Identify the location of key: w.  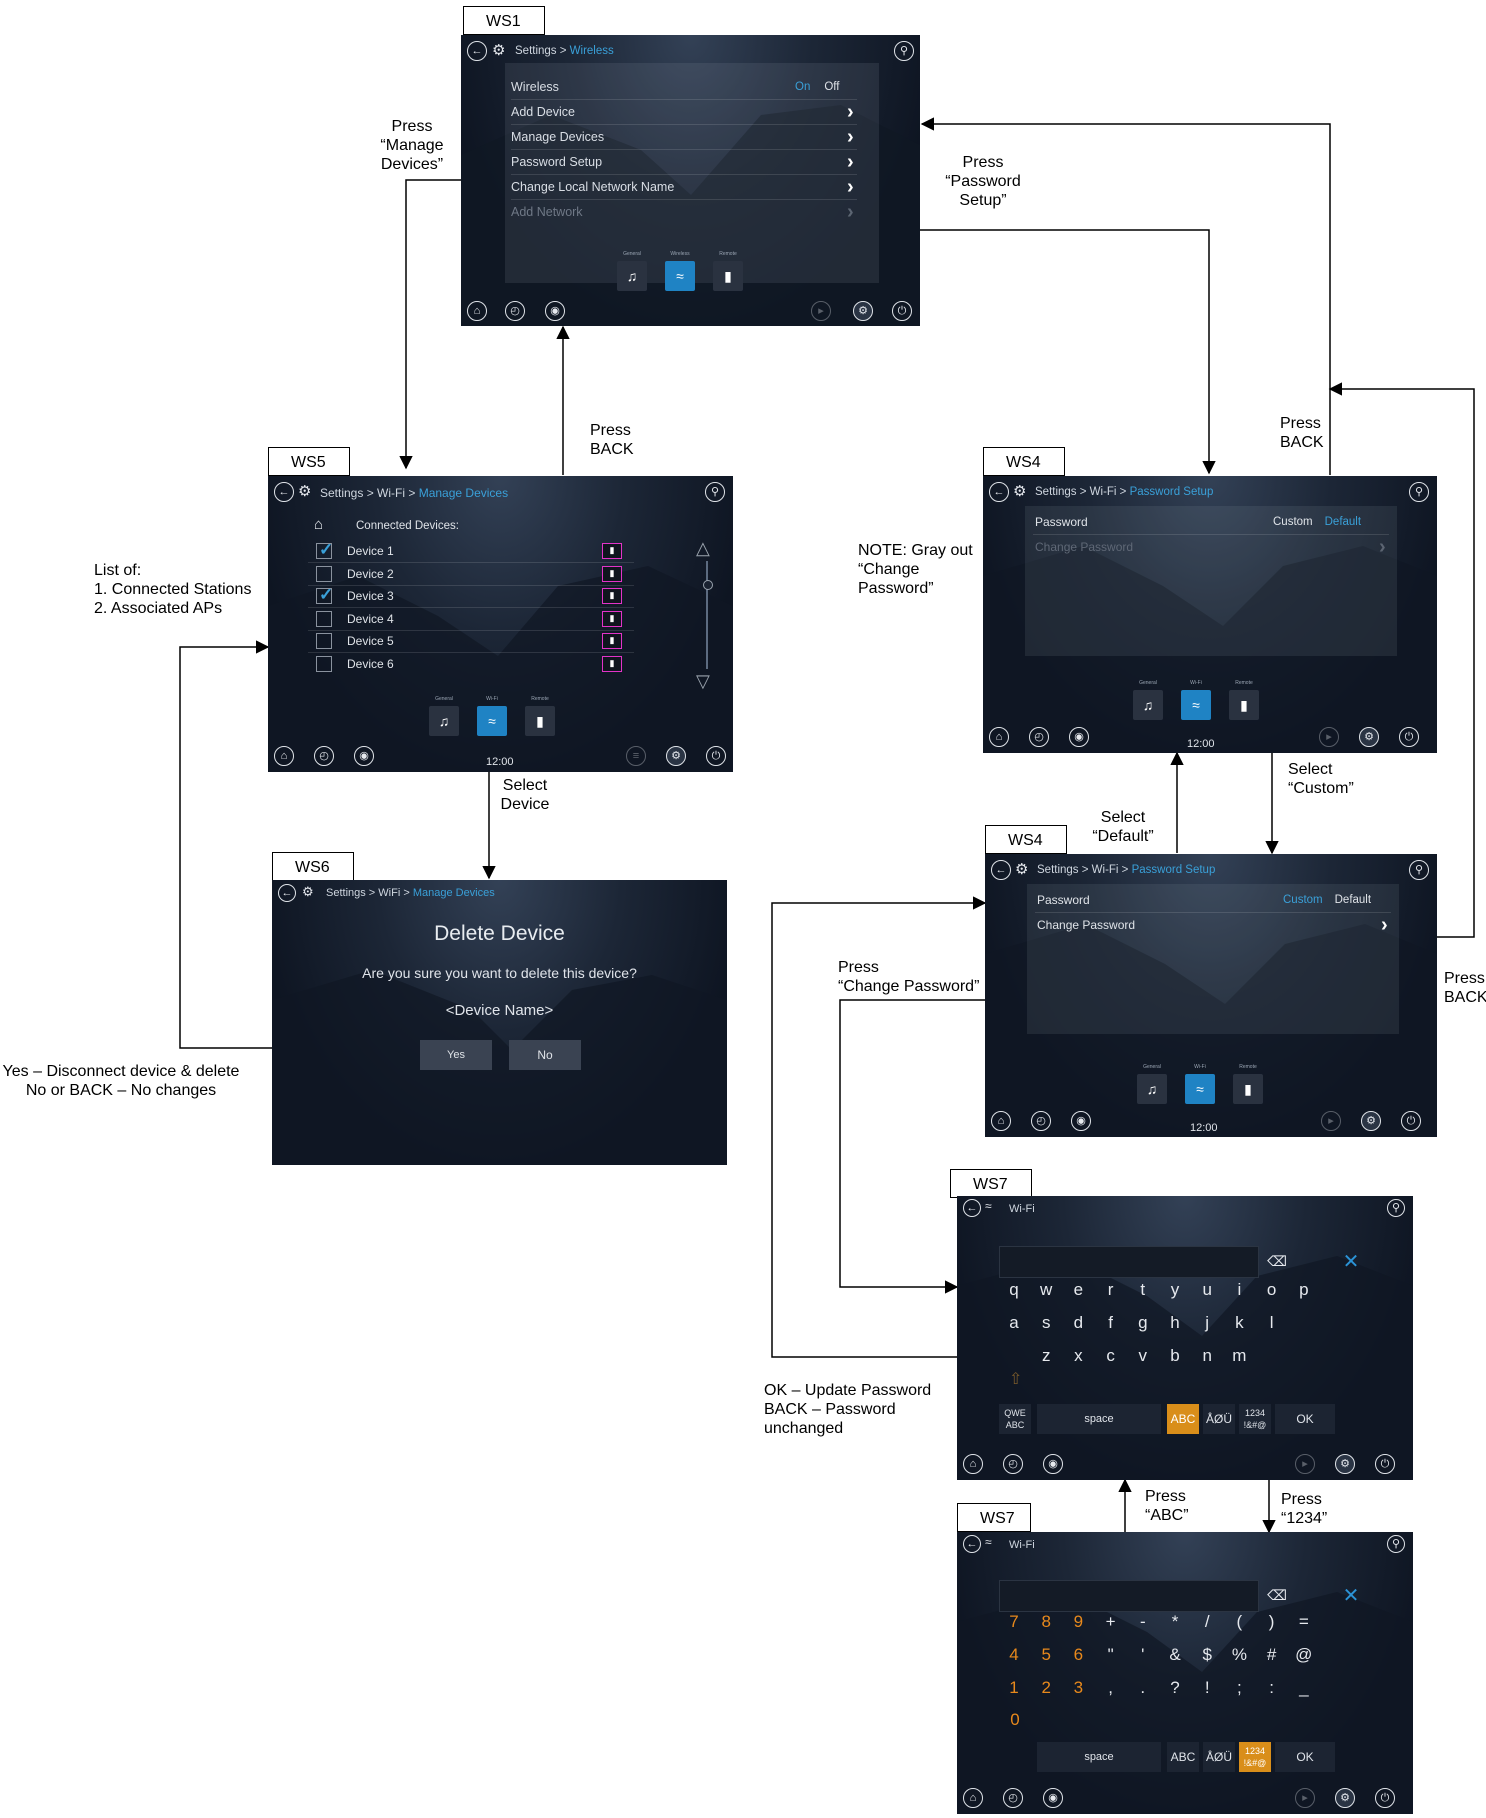
(1046, 1290).